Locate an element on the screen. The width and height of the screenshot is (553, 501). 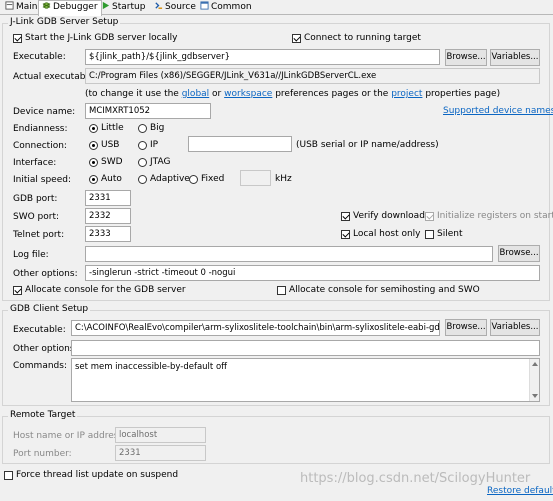
allocate-semihosting-label: Allocate console for semihosting and SWO is located at coordinates (384, 290).